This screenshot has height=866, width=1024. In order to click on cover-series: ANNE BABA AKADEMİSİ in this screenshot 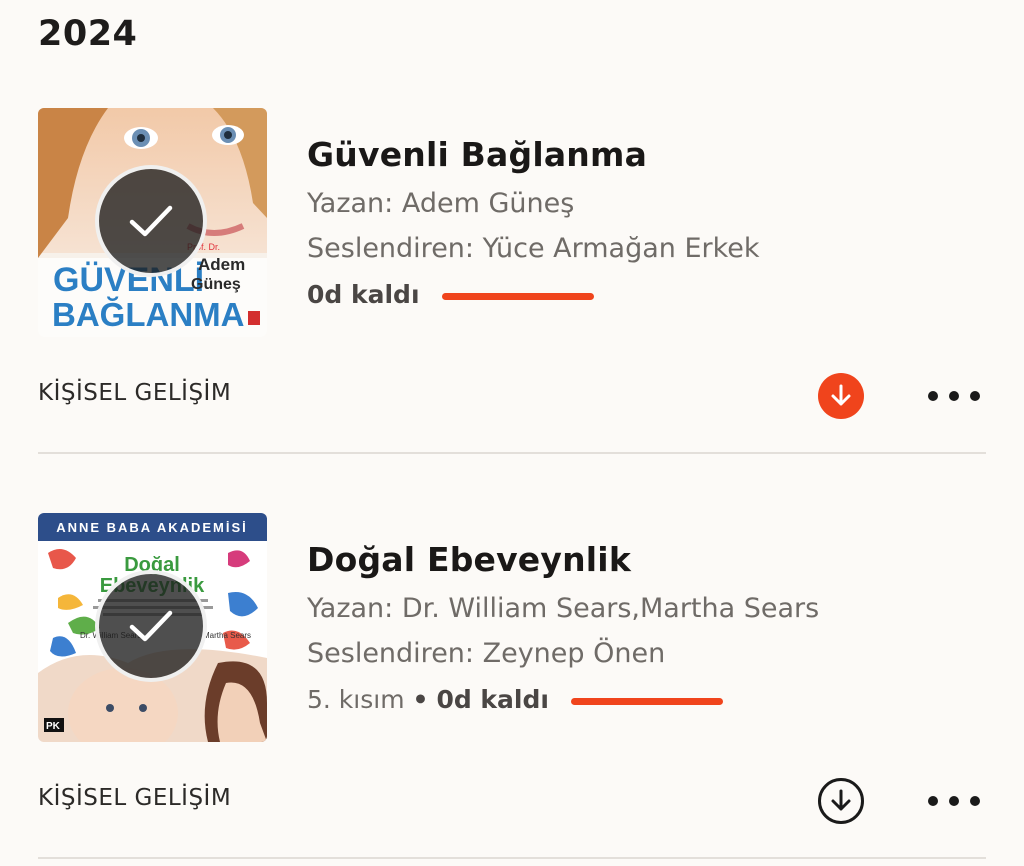, I will do `click(152, 527)`.